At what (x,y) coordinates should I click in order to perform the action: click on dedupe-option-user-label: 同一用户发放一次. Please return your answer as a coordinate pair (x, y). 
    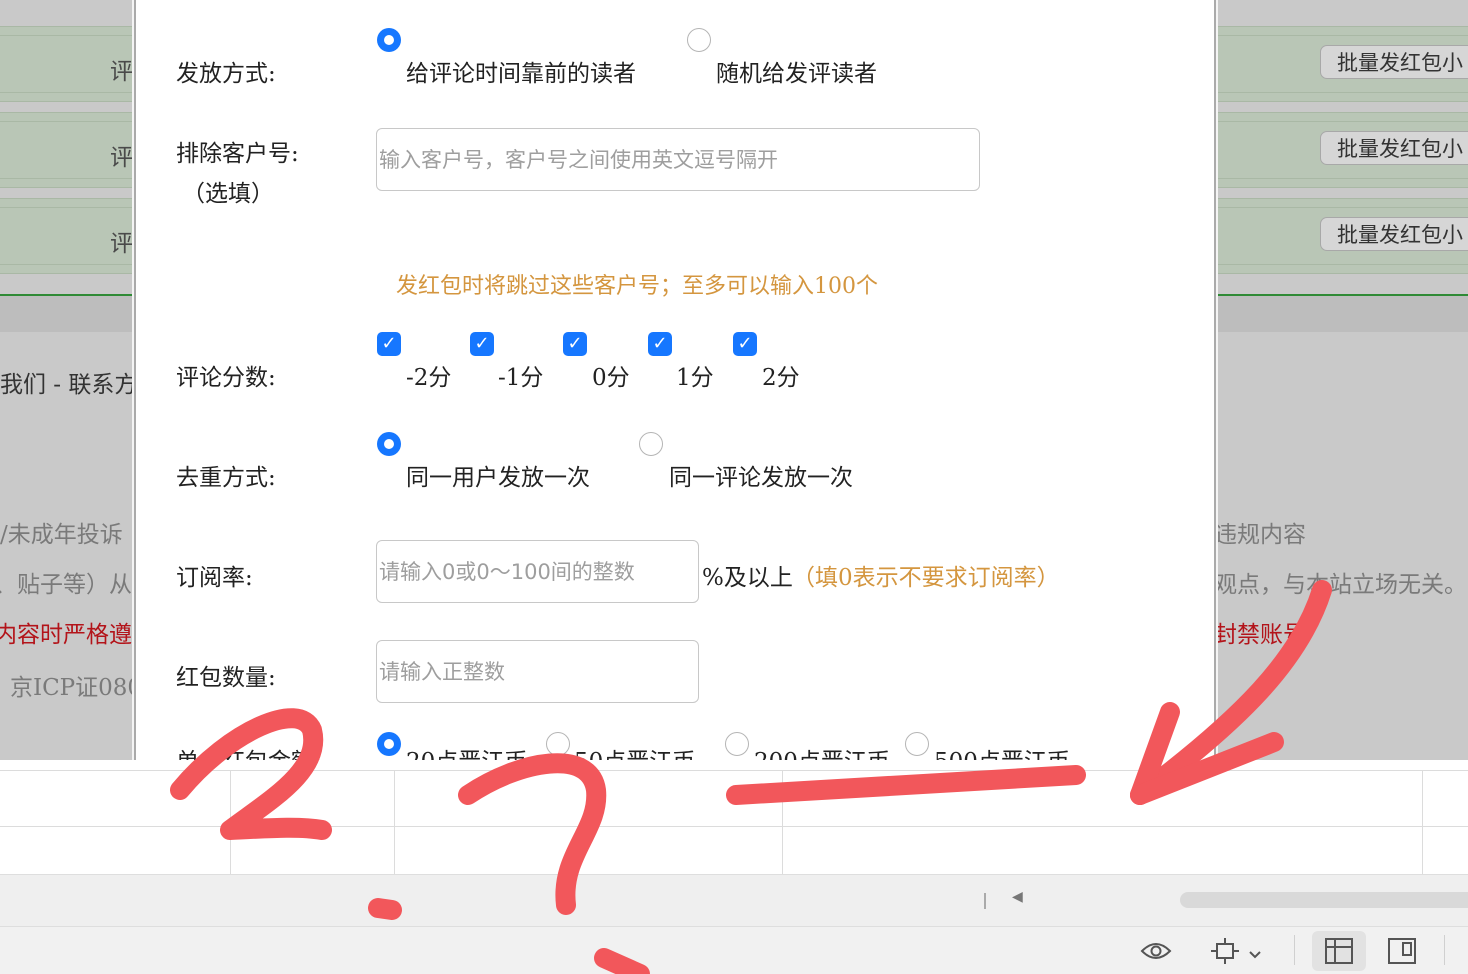
    Looking at the image, I should click on (498, 475).